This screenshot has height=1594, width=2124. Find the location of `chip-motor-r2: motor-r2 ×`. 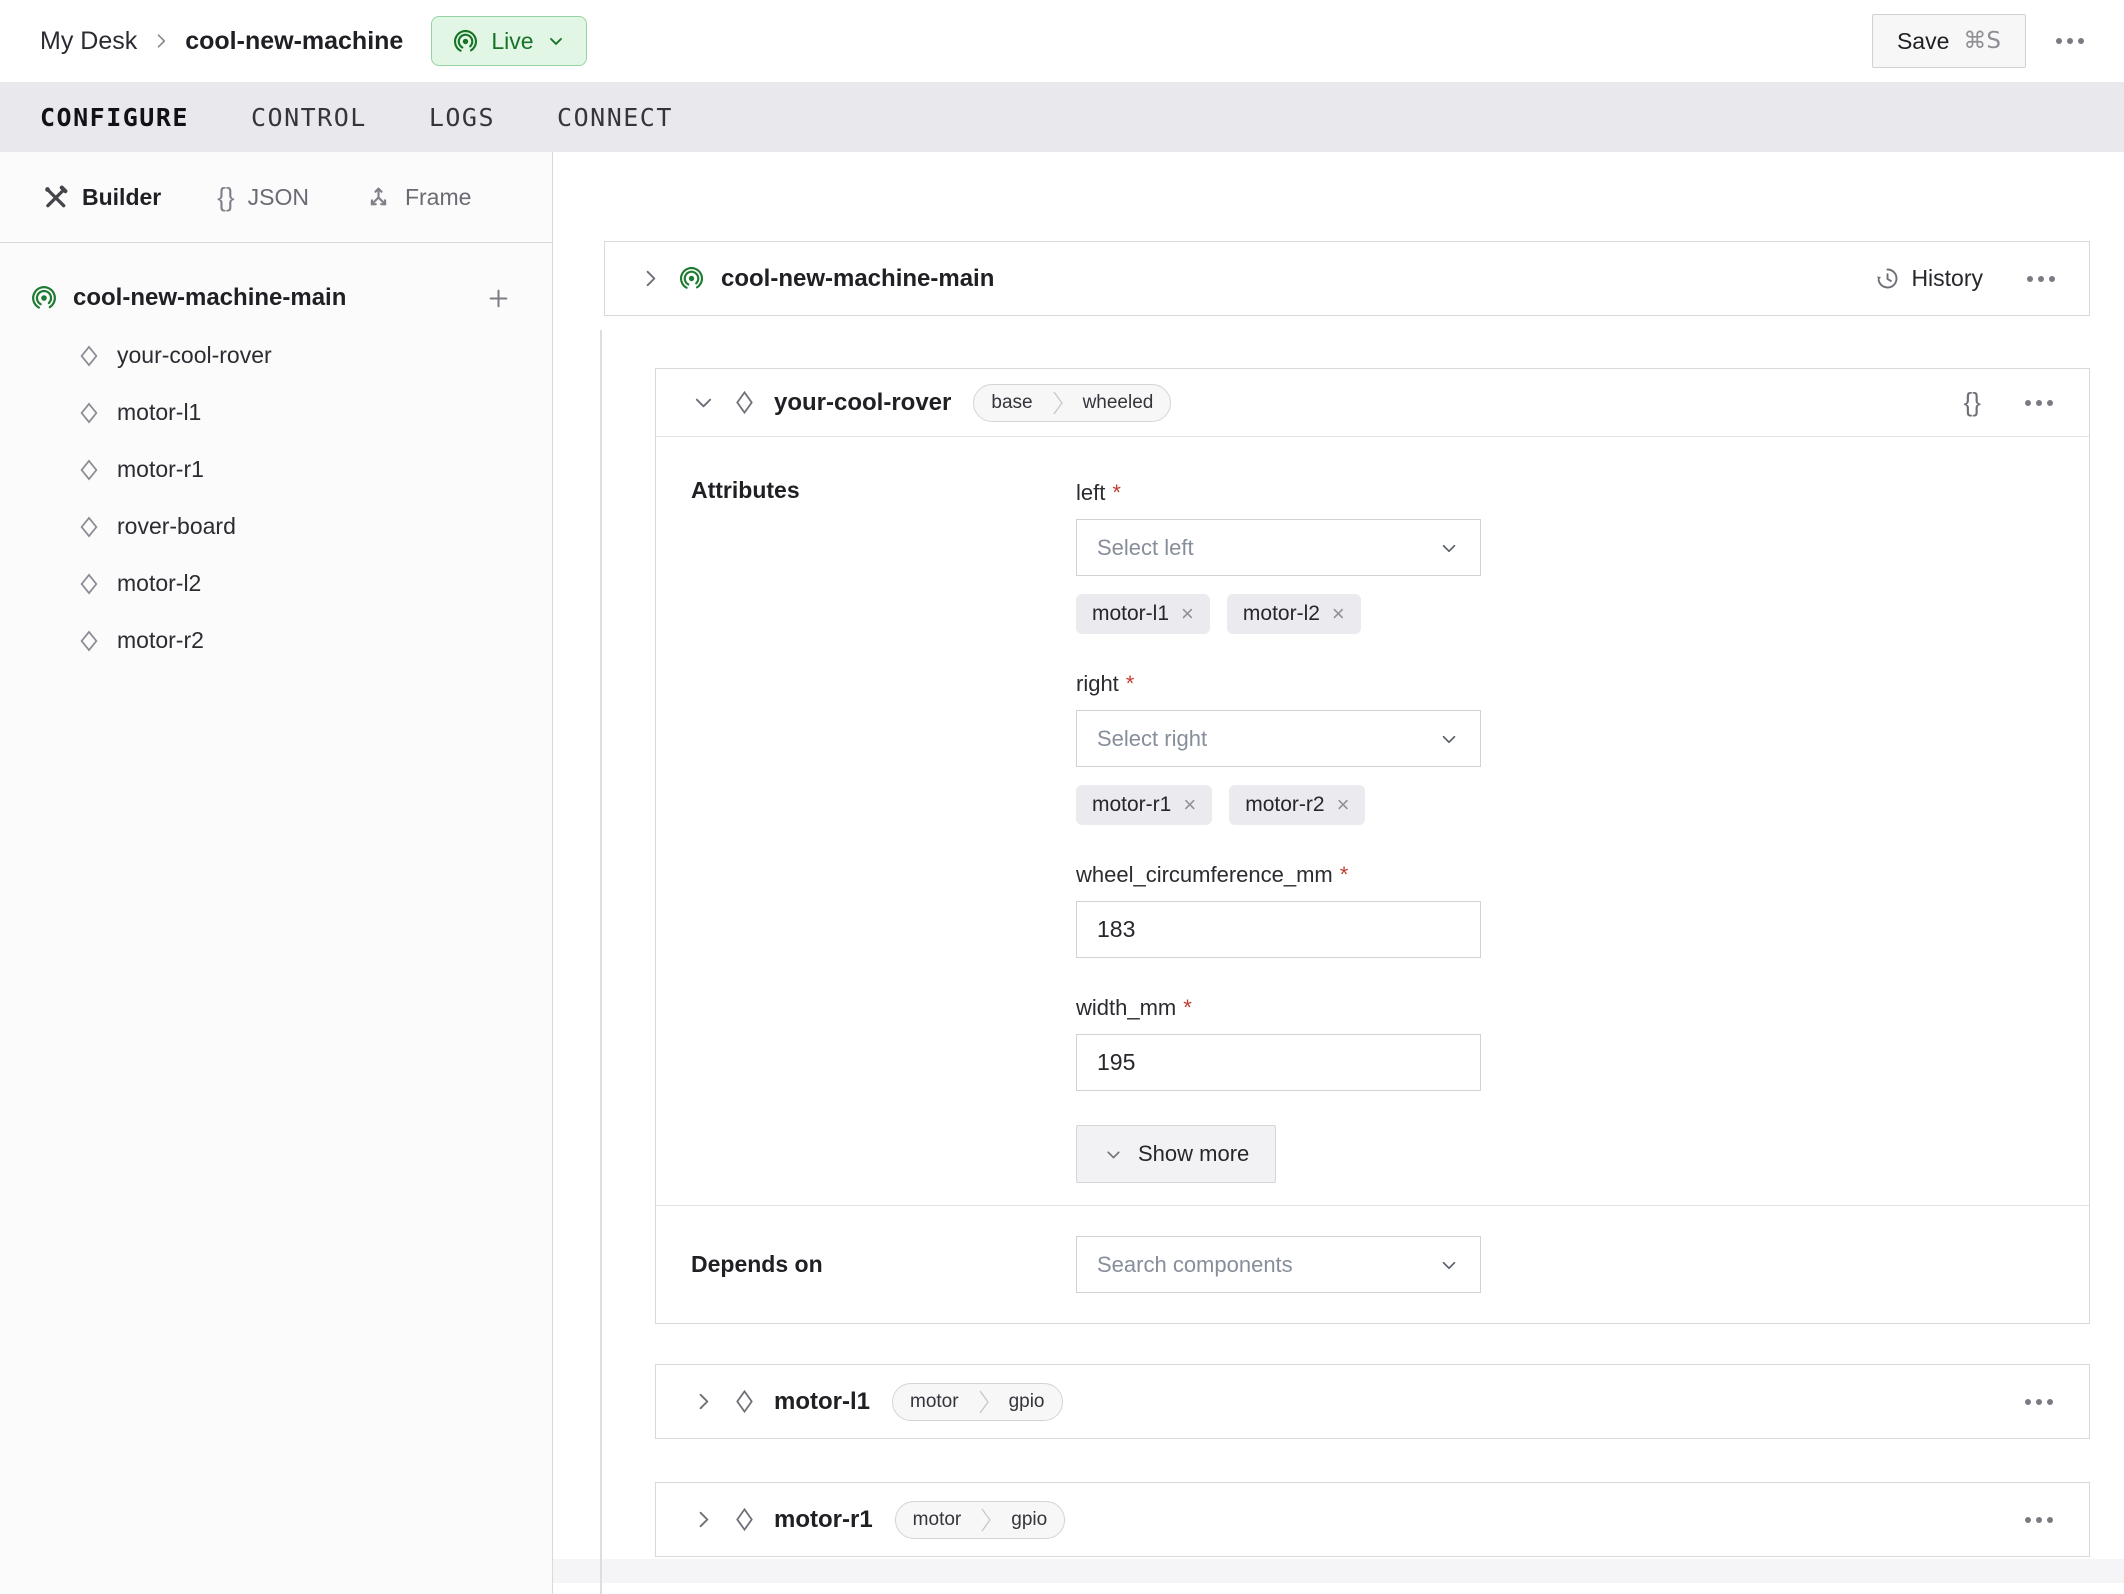

chip-motor-r2: motor-r2 × is located at coordinates (1297, 805).